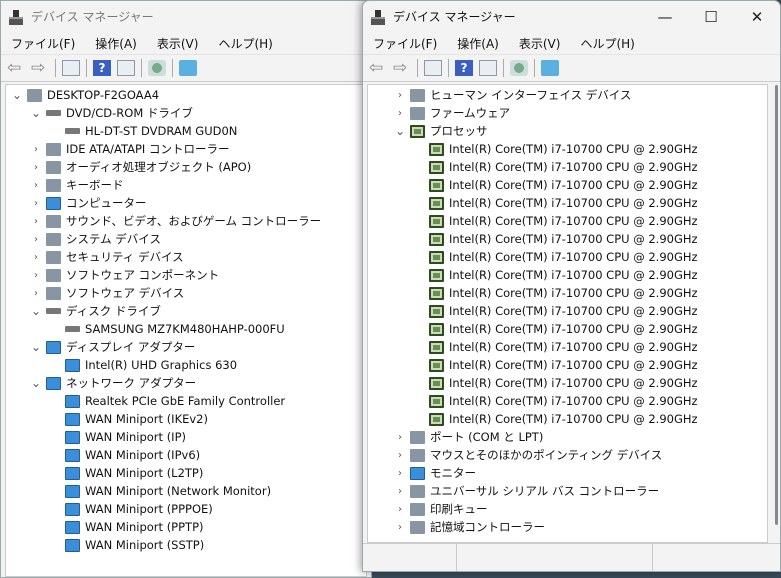 The image size is (781, 578). I want to click on tree-device: WAN Miniport (PPPOE), so click(130, 509).